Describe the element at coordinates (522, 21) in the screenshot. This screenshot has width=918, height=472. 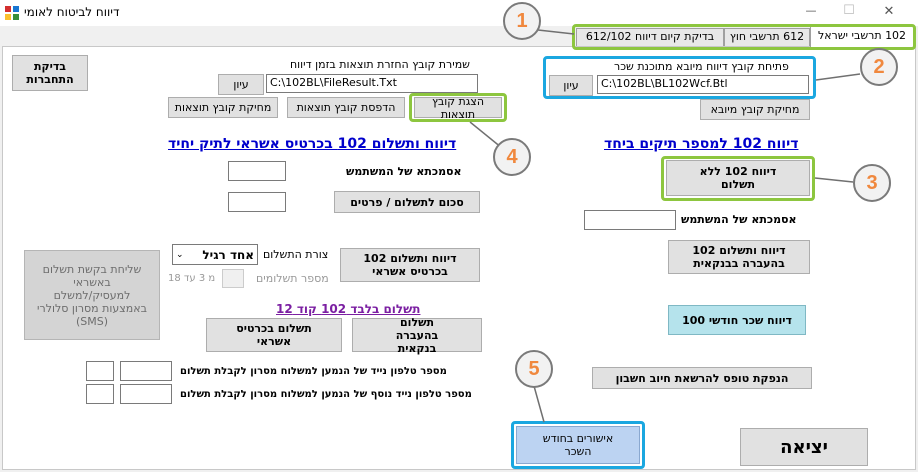
I see `callout-1: 1` at that location.